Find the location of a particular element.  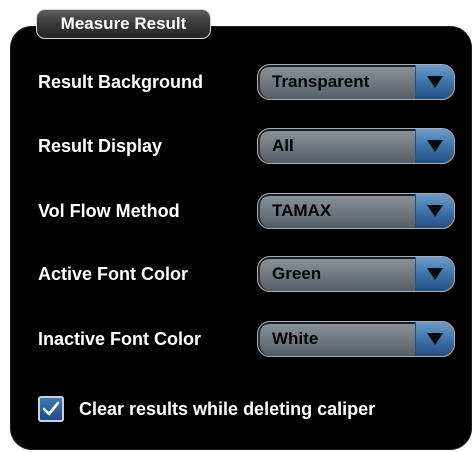

result-display-dropdown-button is located at coordinates (434, 146).